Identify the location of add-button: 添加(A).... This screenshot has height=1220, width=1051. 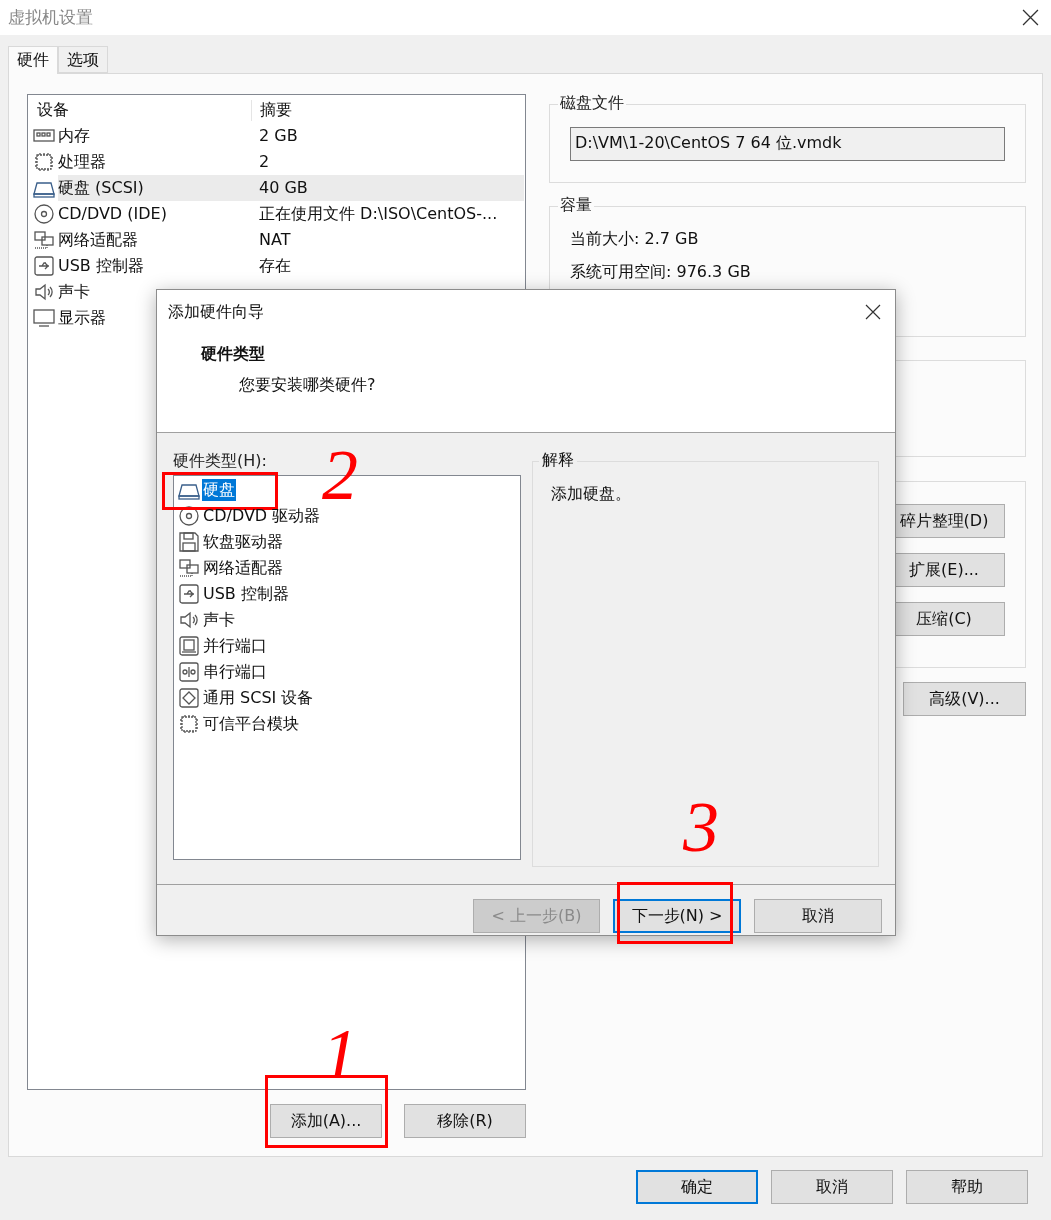
(326, 1121).